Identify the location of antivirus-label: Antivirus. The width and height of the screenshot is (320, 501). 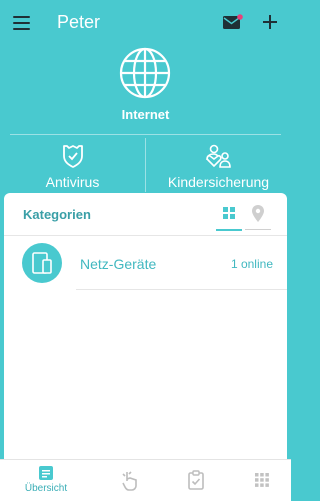
(72, 182).